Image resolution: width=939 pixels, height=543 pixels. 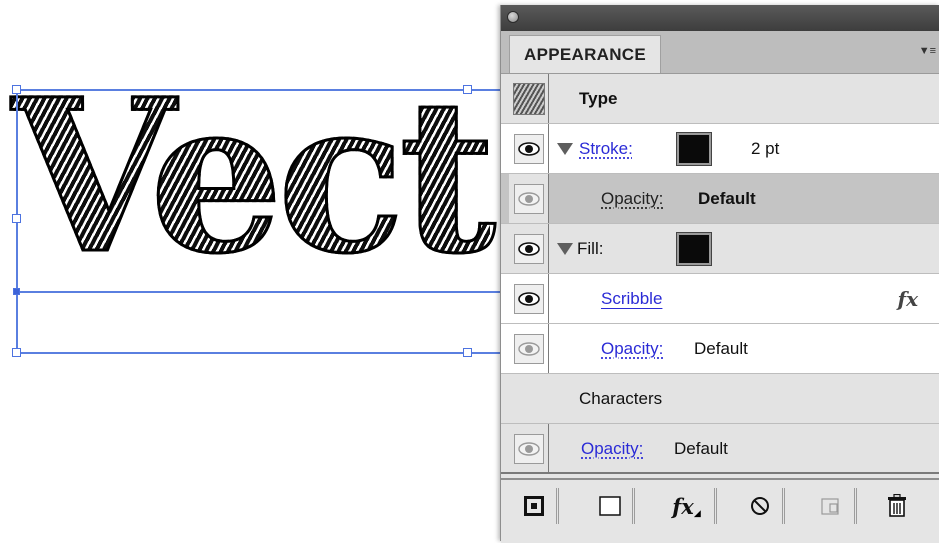 I want to click on bbox-handle-middle-left, so click(x=16, y=218).